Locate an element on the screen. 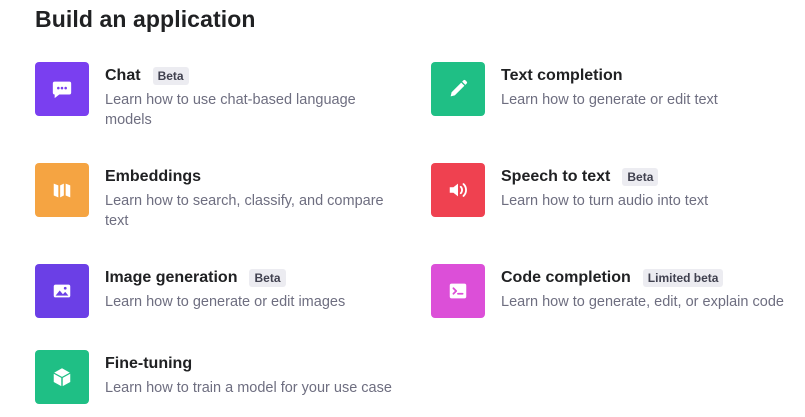 The width and height of the screenshot is (805, 417). cube-icon is located at coordinates (62, 377).